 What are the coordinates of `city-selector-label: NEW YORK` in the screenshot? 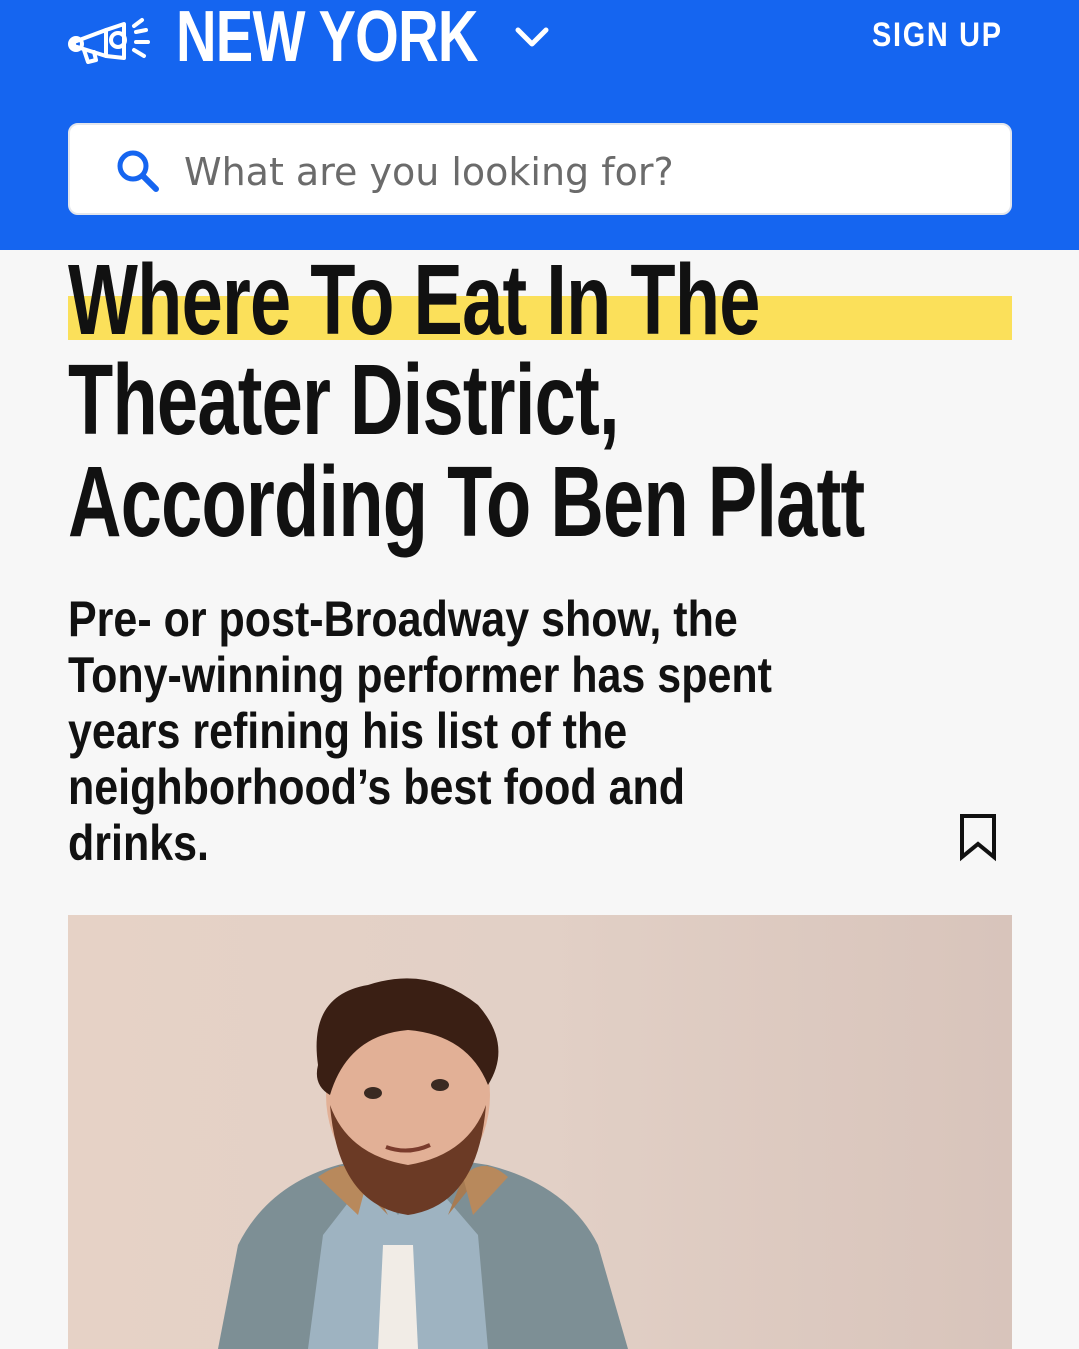 It's located at (327, 39).